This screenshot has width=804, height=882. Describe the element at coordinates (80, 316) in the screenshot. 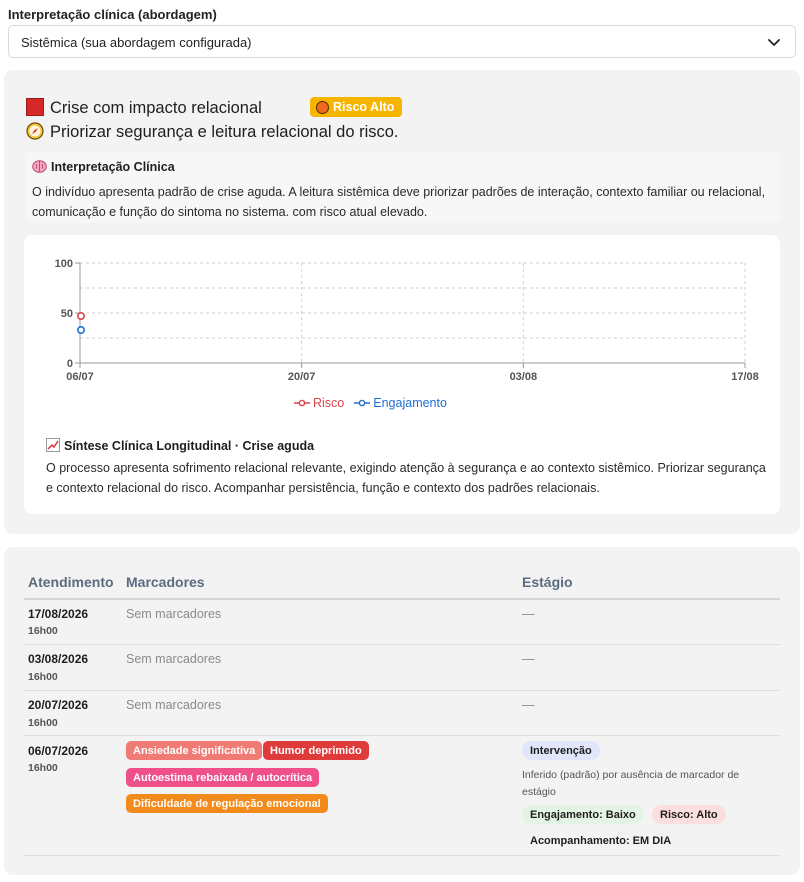

I see `data-point-risco` at that location.